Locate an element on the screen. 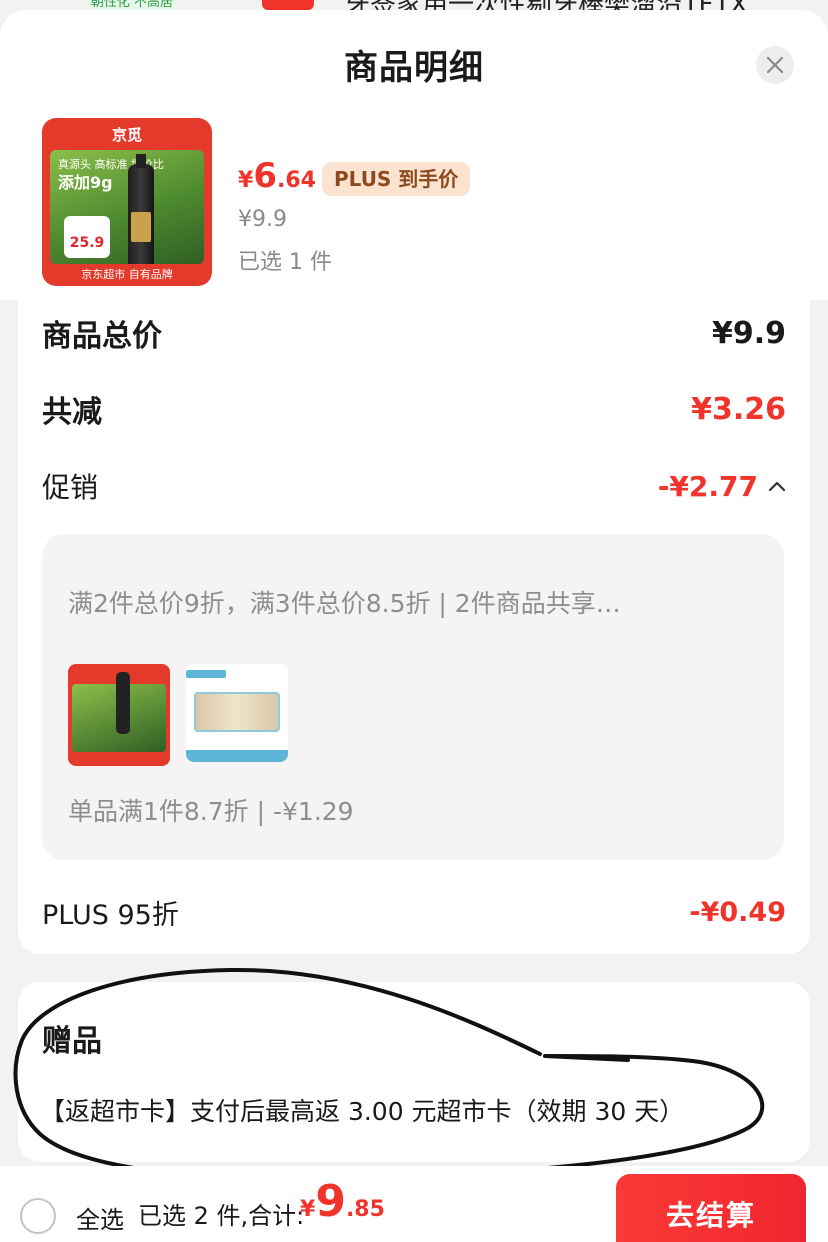 This screenshot has height=1242, width=828. selected-count: 已选 1 件 is located at coordinates (285, 262).